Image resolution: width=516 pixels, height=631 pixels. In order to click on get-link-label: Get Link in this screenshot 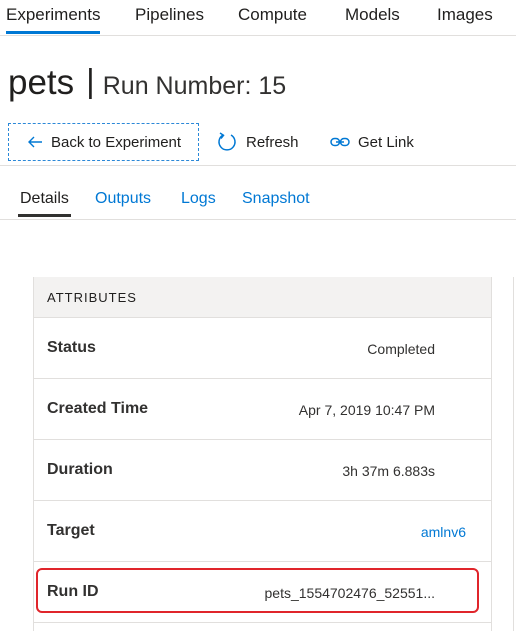, I will do `click(386, 142)`.